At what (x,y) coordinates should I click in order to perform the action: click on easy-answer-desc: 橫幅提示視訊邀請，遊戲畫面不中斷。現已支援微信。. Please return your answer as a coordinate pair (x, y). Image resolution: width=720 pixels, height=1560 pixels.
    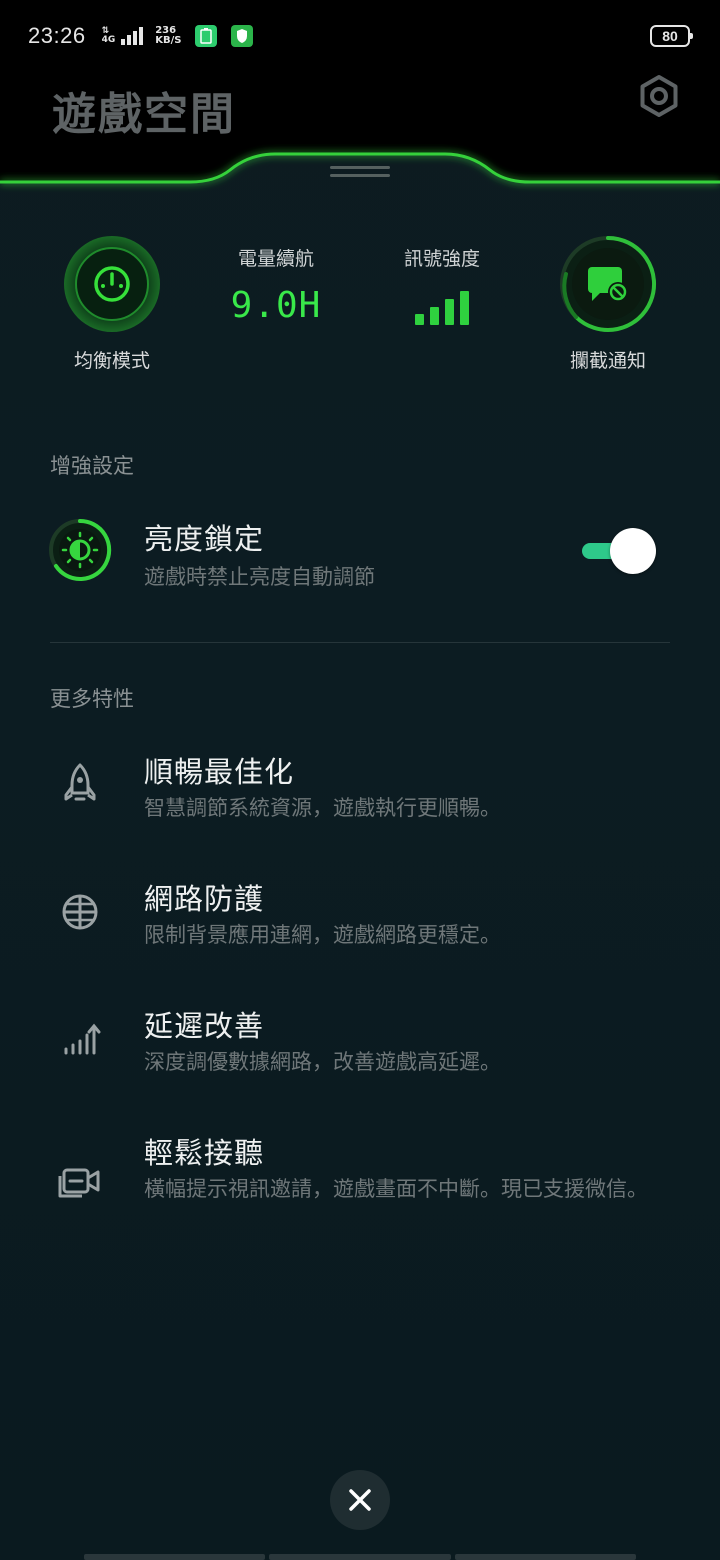
    Looking at the image, I should click on (396, 1189).